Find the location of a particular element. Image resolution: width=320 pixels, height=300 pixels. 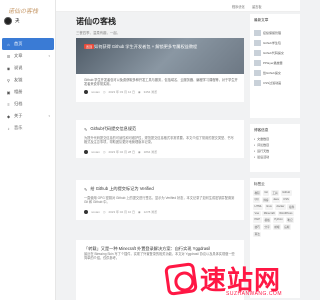

list-item-label: Github代码提交 is located at coordinates (273, 53).